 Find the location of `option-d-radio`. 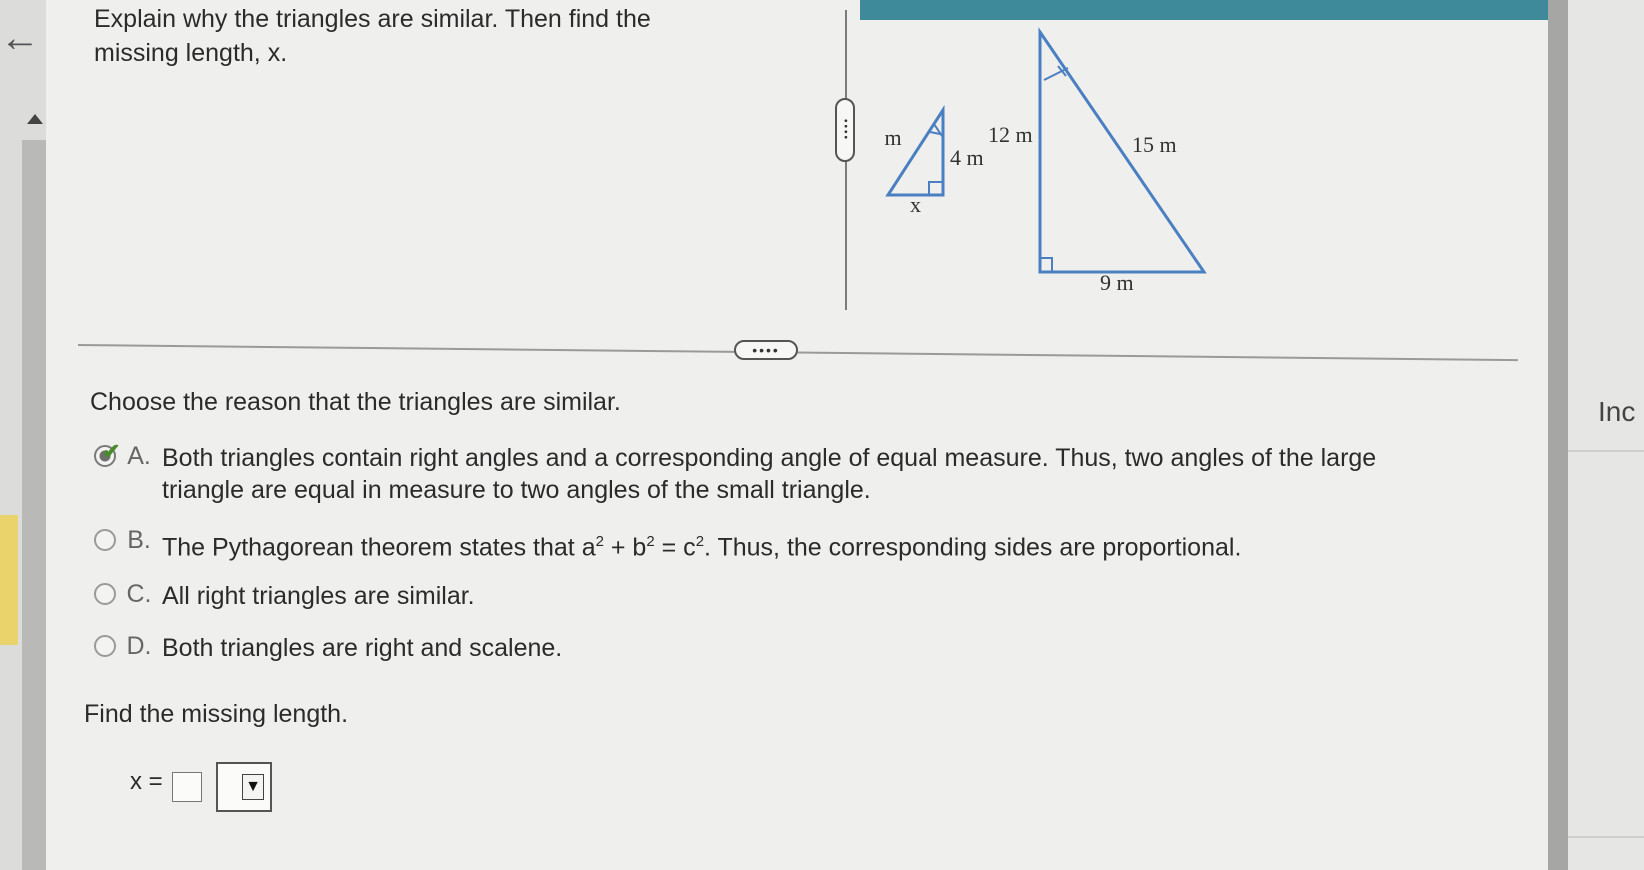

option-d-radio is located at coordinates (105, 646).